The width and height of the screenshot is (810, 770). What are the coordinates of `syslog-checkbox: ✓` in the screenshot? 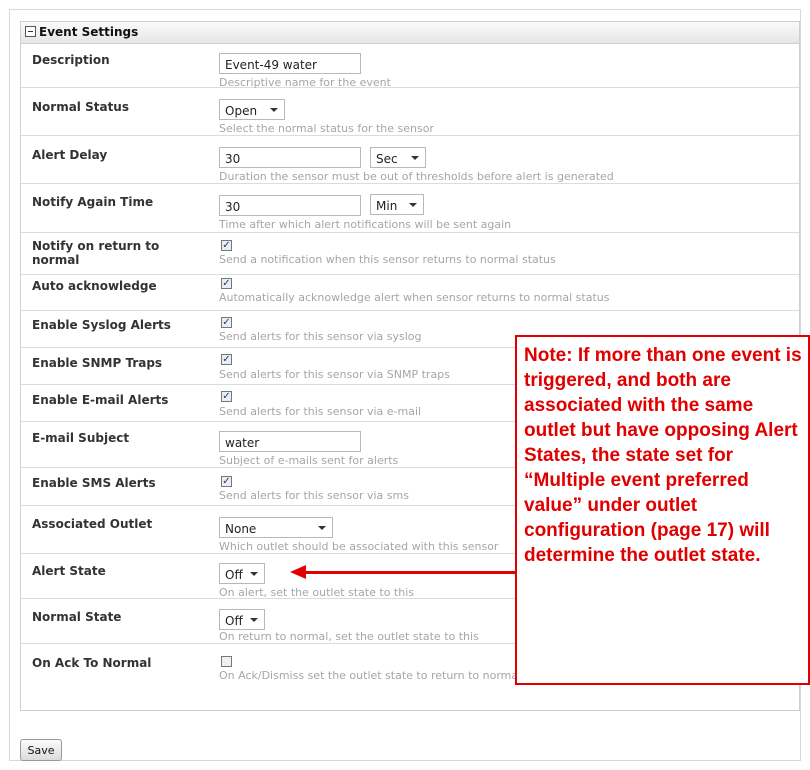 It's located at (226, 322).